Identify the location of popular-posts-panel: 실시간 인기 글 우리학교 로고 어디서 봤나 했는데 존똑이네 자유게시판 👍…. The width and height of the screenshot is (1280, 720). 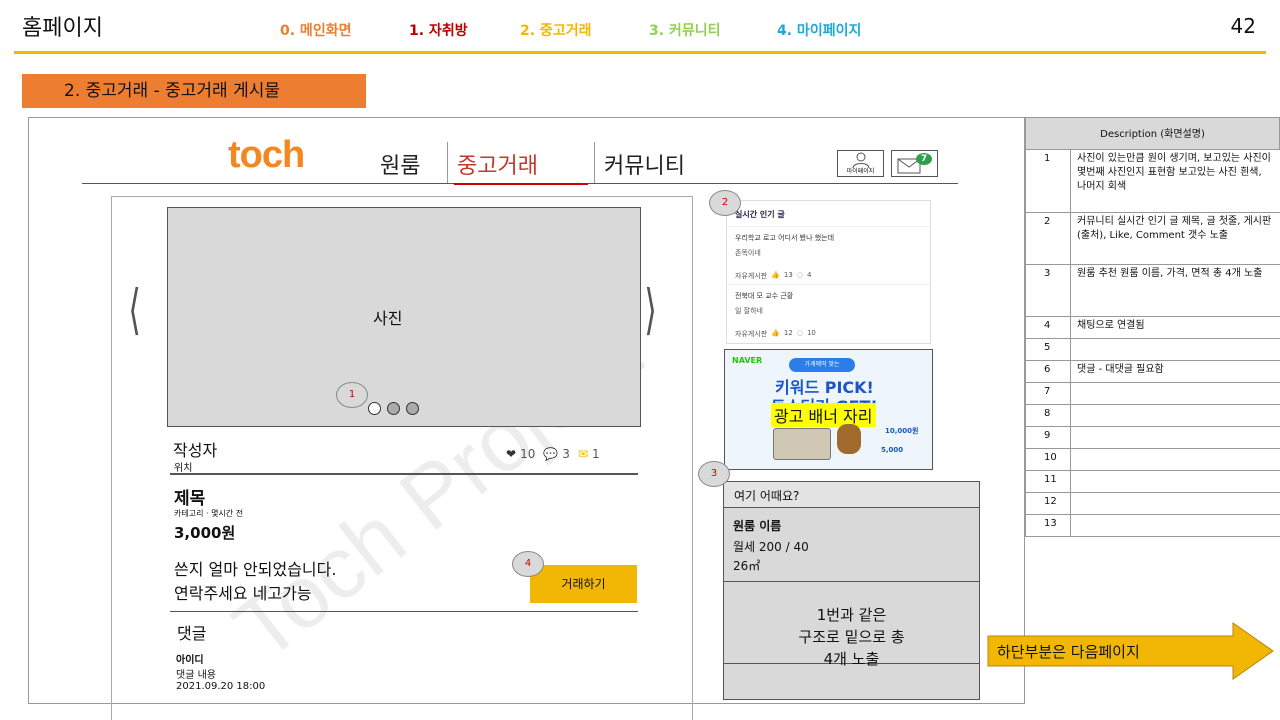
(828, 272).